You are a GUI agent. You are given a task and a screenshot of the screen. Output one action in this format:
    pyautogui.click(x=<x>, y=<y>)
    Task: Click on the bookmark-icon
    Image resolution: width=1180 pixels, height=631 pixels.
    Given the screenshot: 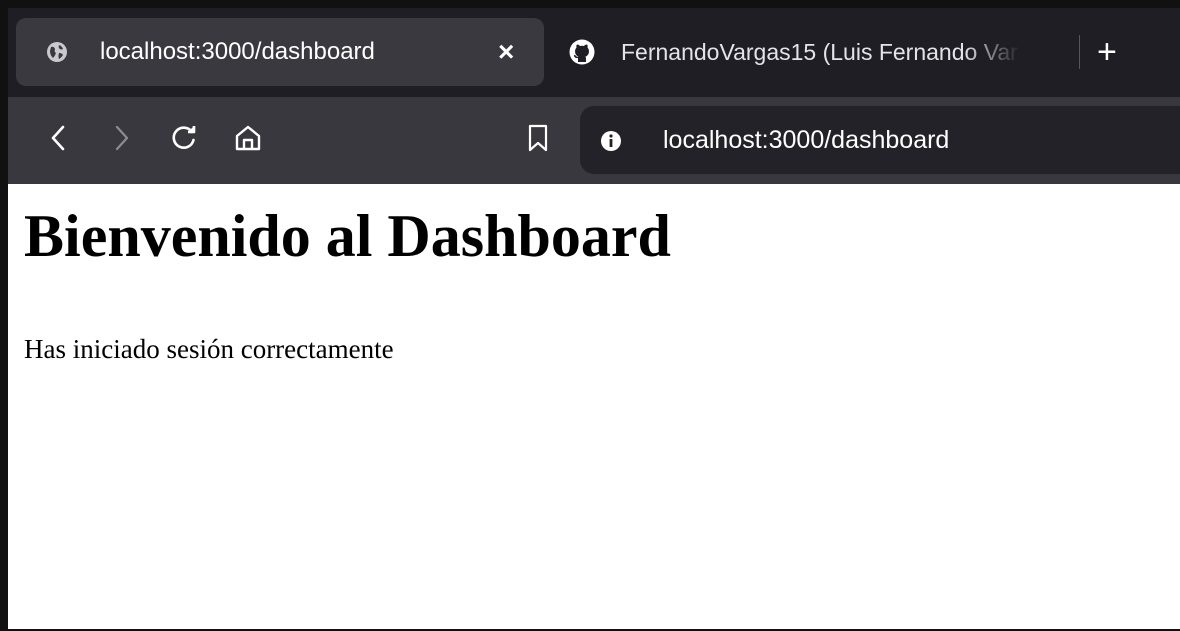 What is the action you would take?
    pyautogui.click(x=538, y=140)
    